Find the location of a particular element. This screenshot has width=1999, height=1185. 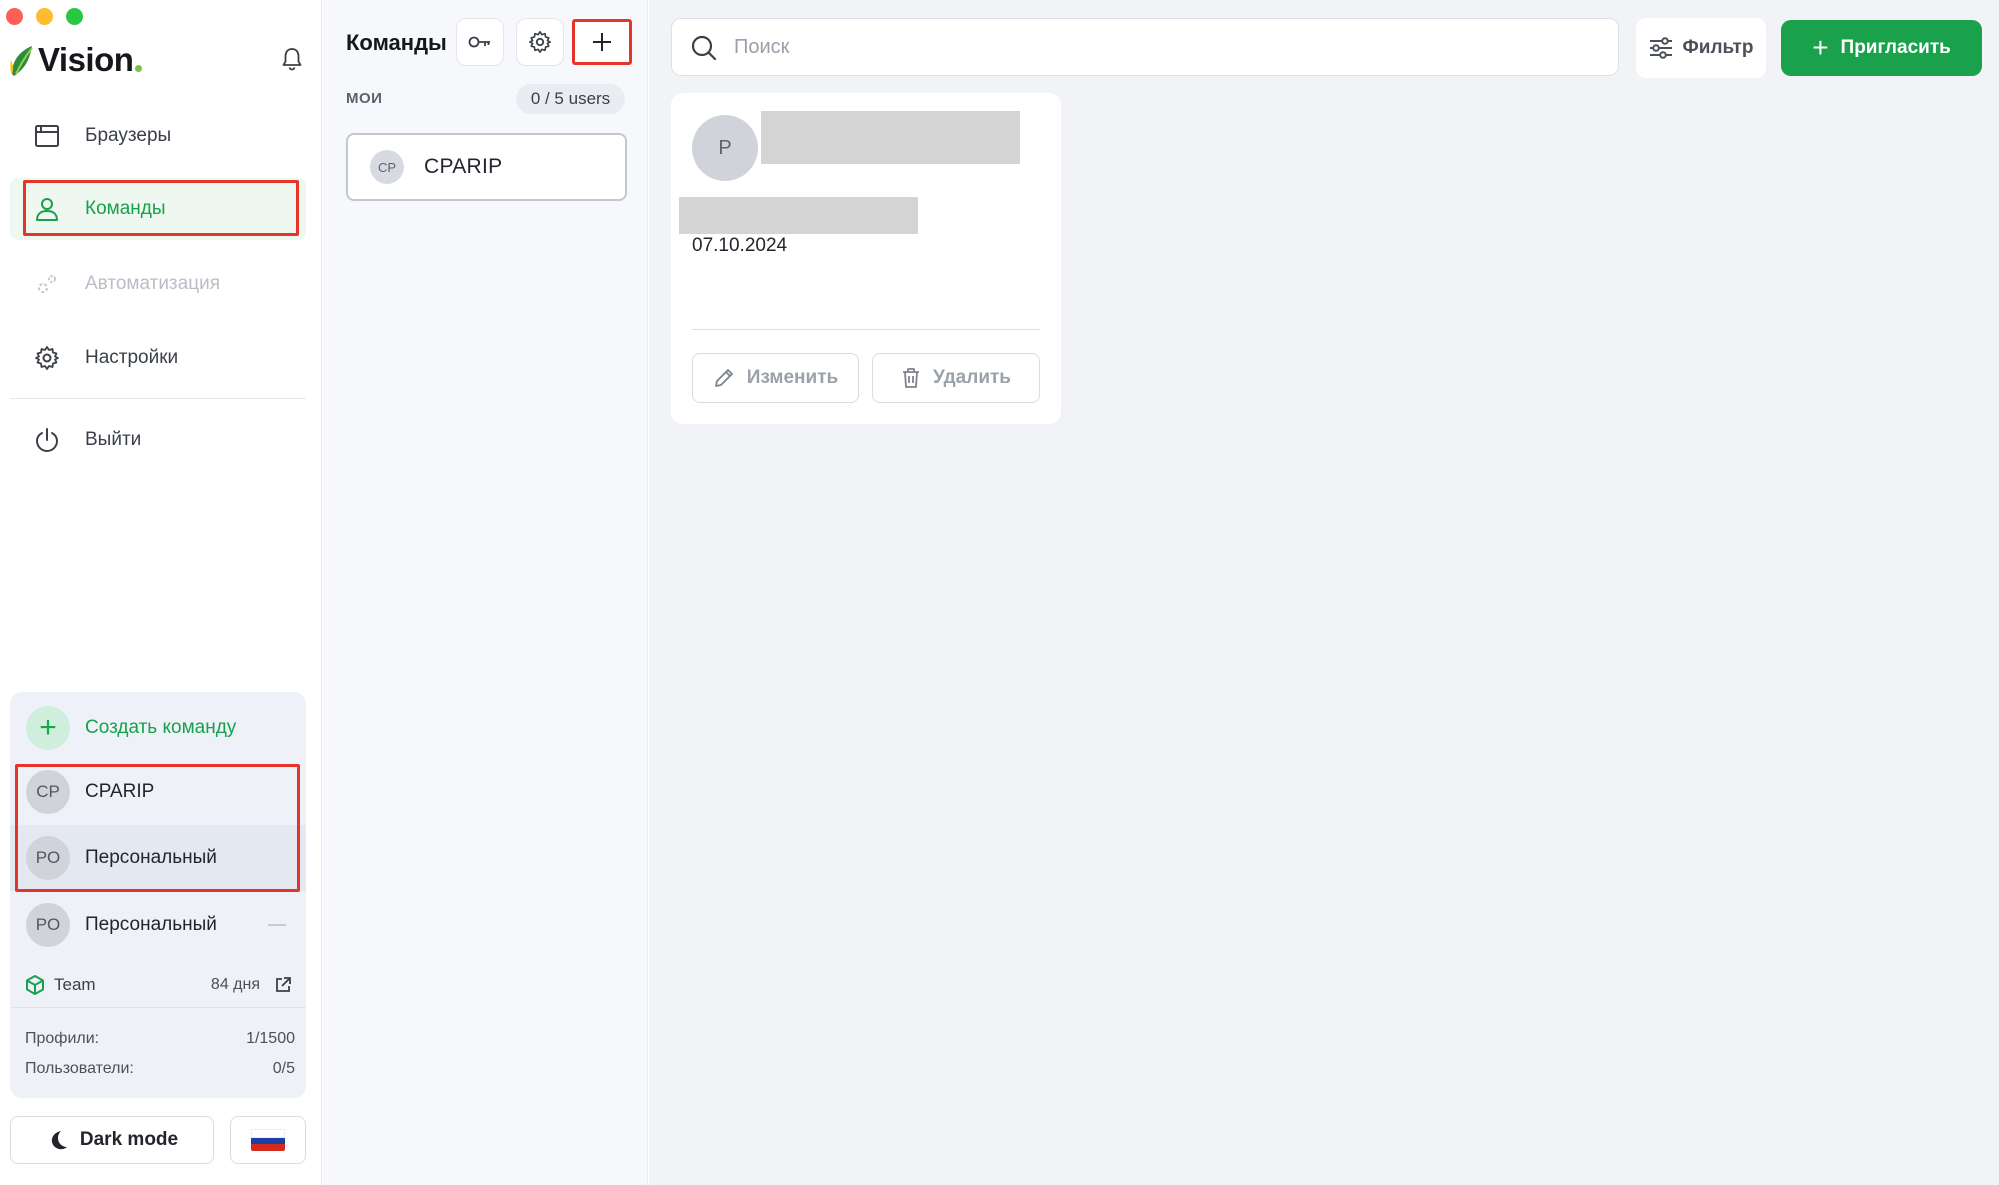

sidebar-item-settings: Настройки is located at coordinates (158, 358).